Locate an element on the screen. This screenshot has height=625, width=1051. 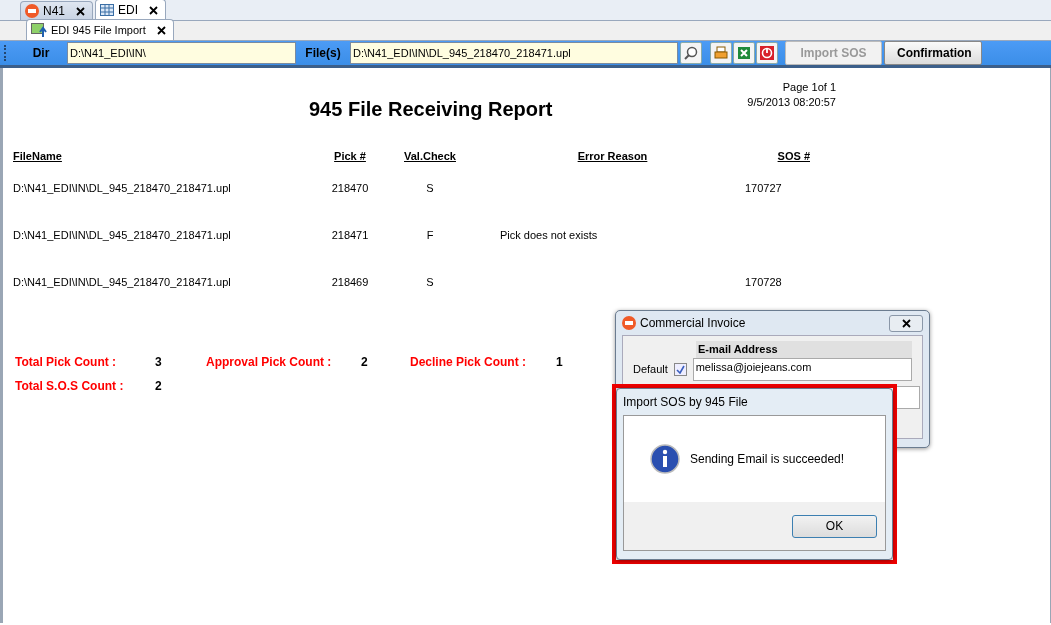
window-title: Commercial Invoice is located at coordinates (693, 323).